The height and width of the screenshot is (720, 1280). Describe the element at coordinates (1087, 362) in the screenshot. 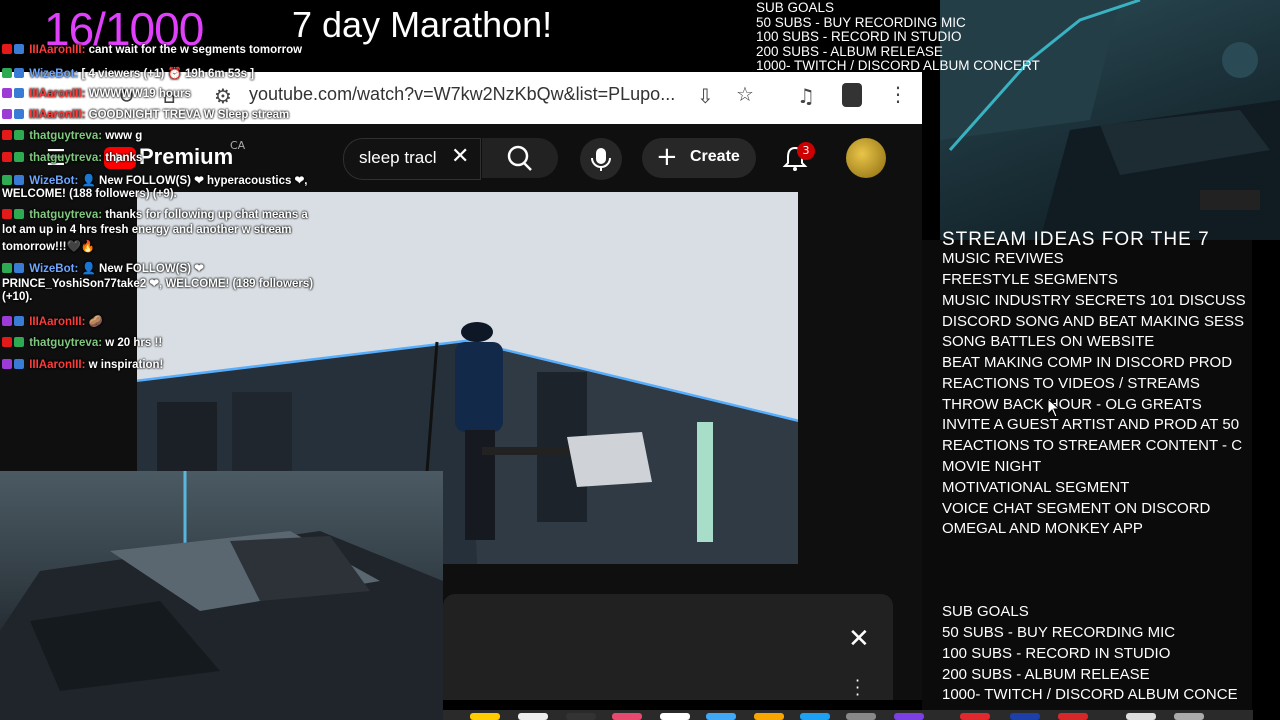

I see `idea-item: BEAT MAKING COMP IN DISCORD PROD` at that location.